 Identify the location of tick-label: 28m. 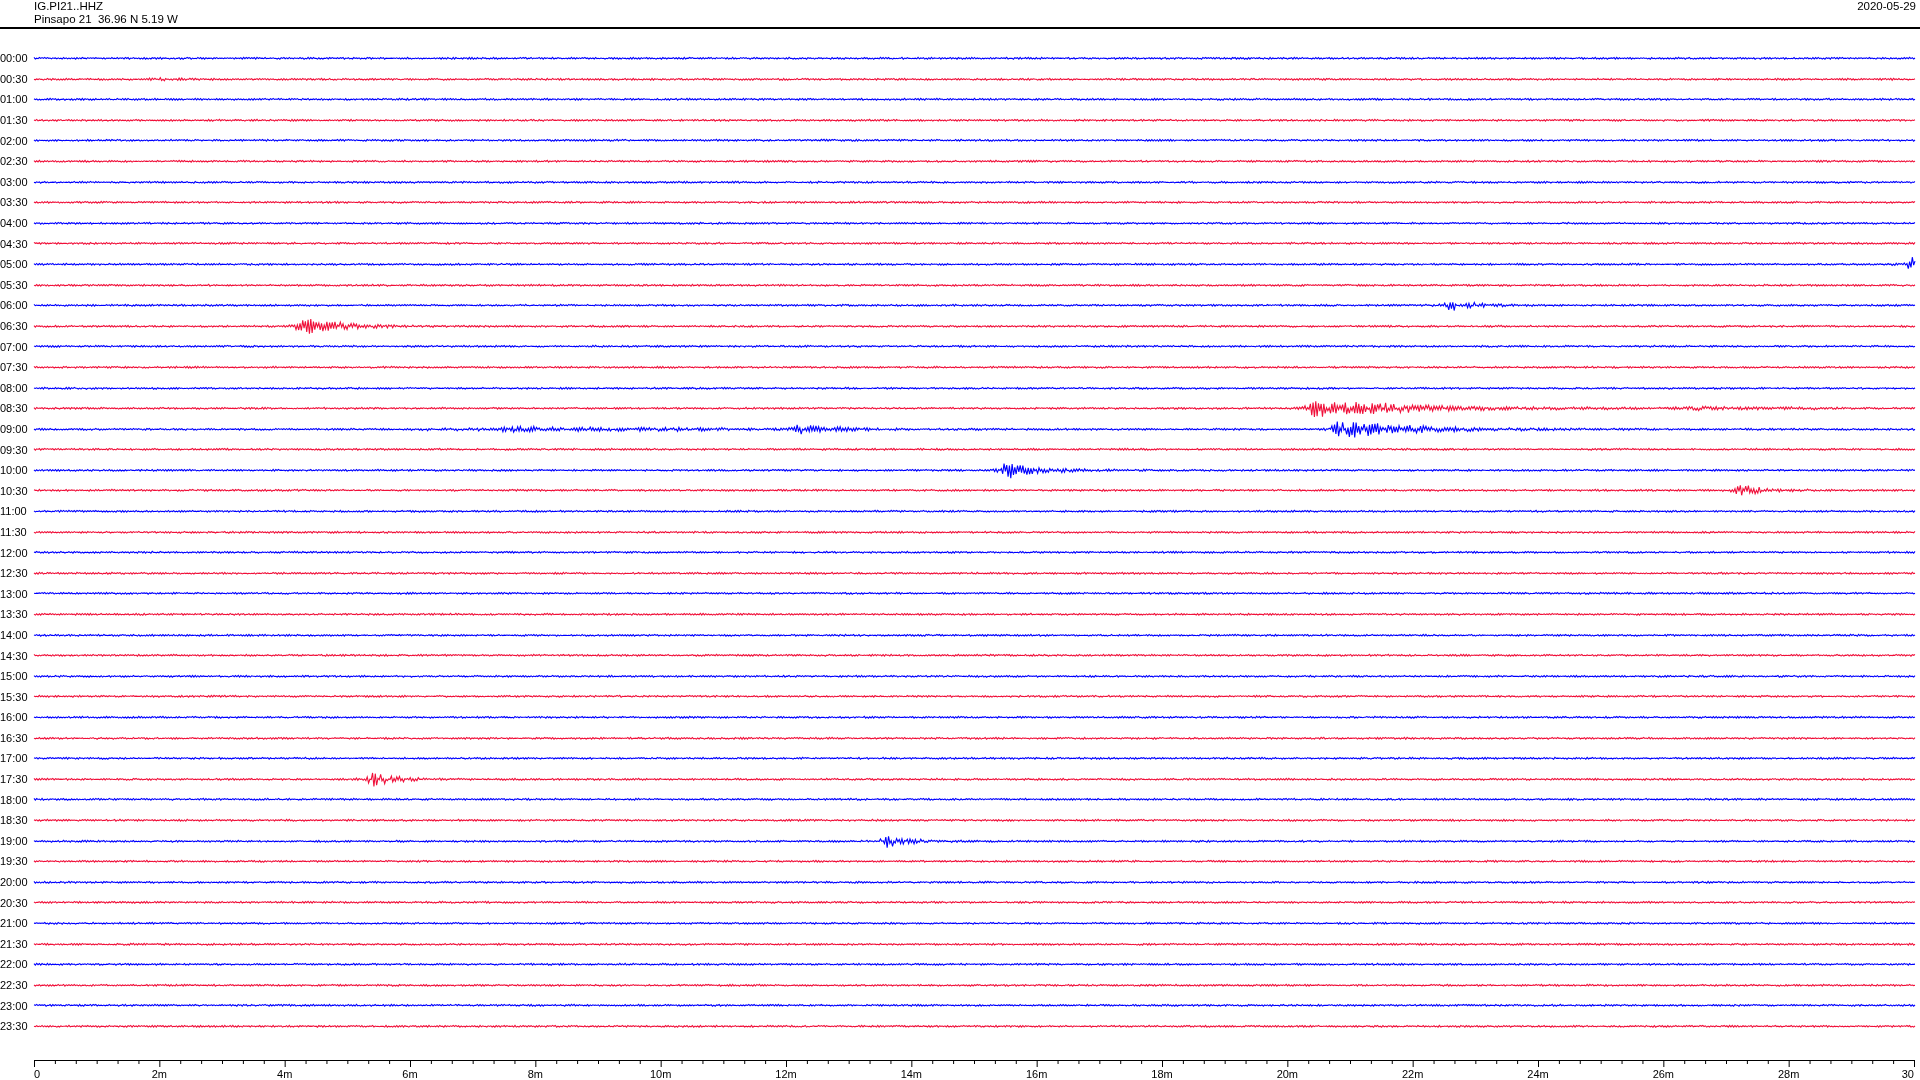
(1788, 1074).